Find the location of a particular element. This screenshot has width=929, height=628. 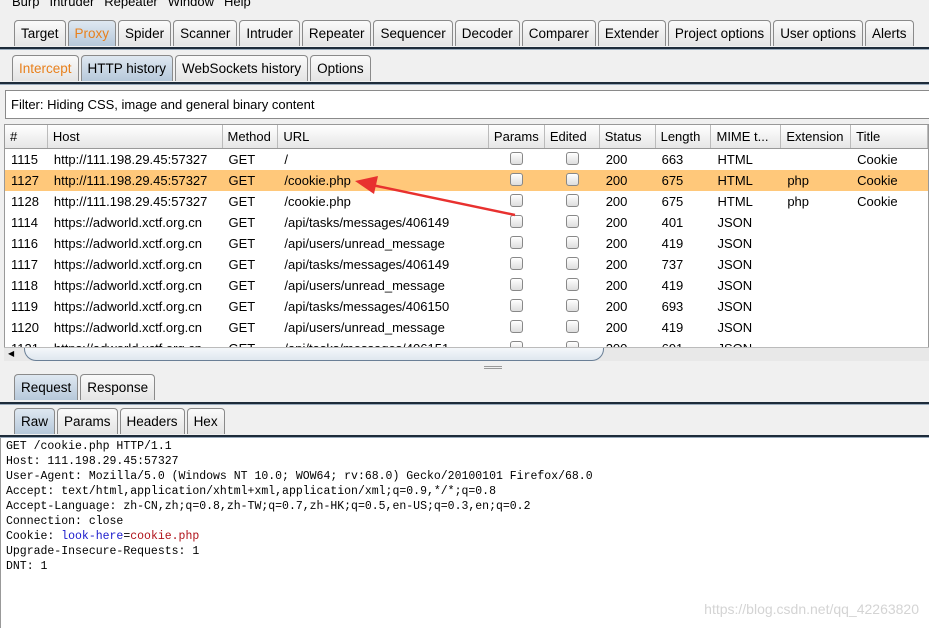

arrow-shaft is located at coordinates (443, 200).